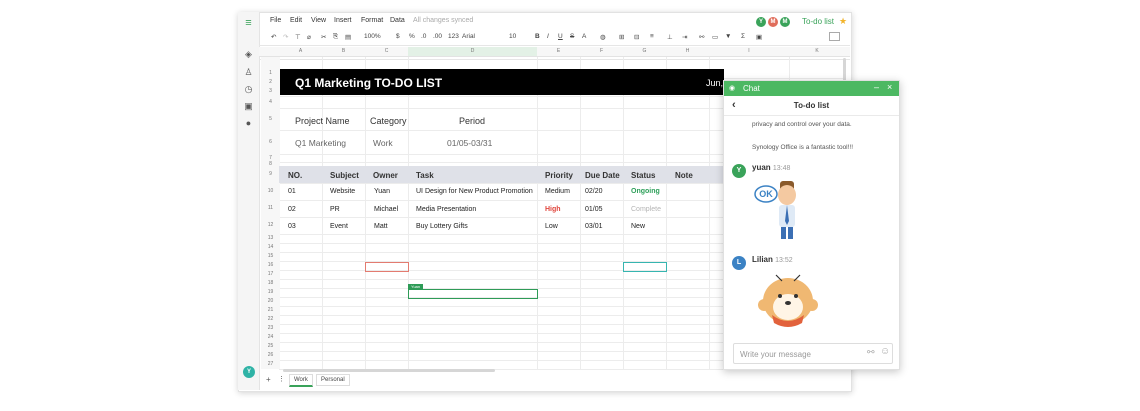  What do you see at coordinates (560, 36) in the screenshot?
I see `underline-icon: U` at bounding box center [560, 36].